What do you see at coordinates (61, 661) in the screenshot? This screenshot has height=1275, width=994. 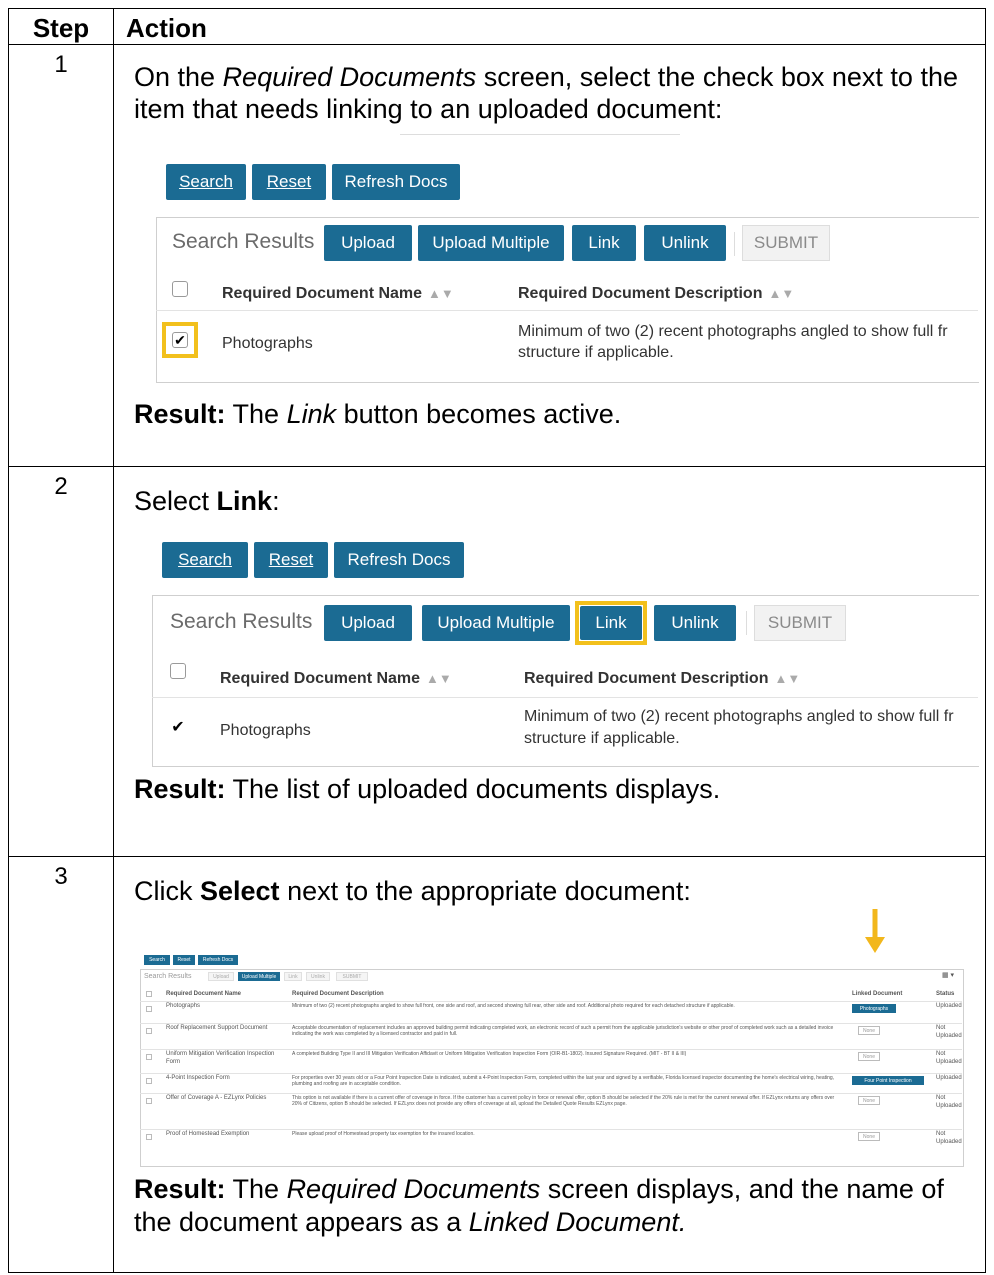 I see `step-number-2: 2` at bounding box center [61, 661].